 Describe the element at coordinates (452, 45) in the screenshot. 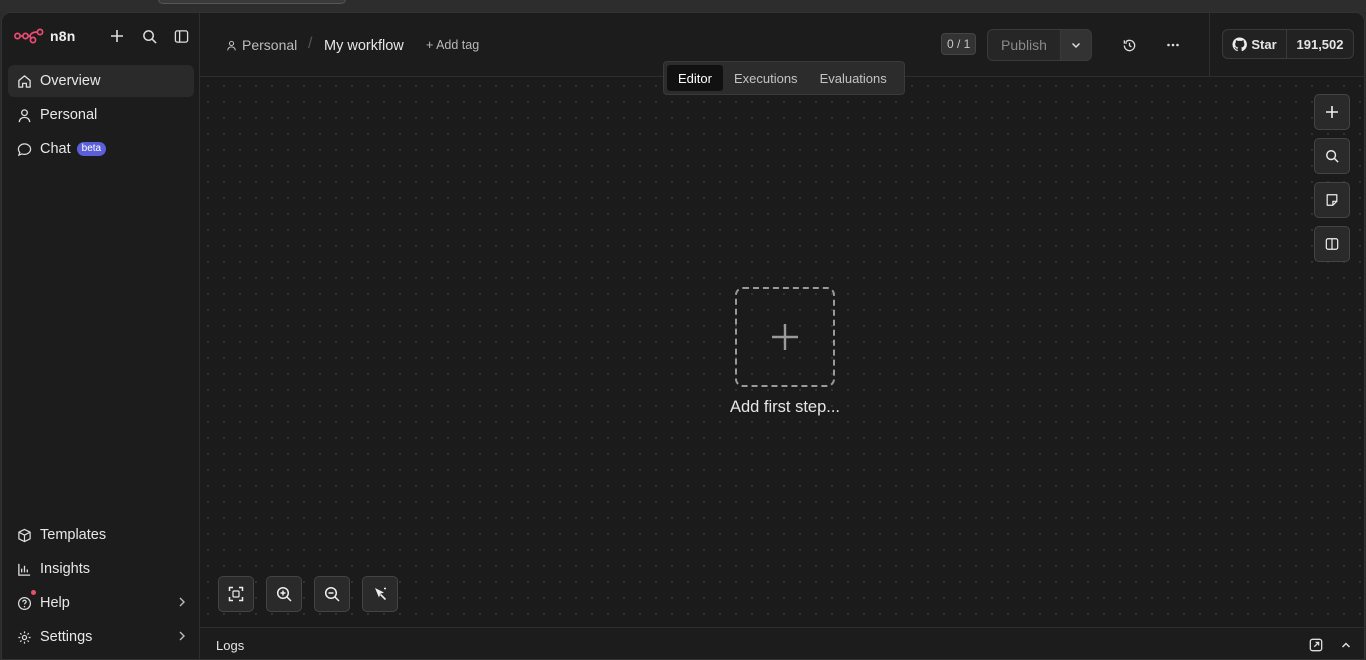

I see `add-tag-button: + Add tag` at that location.